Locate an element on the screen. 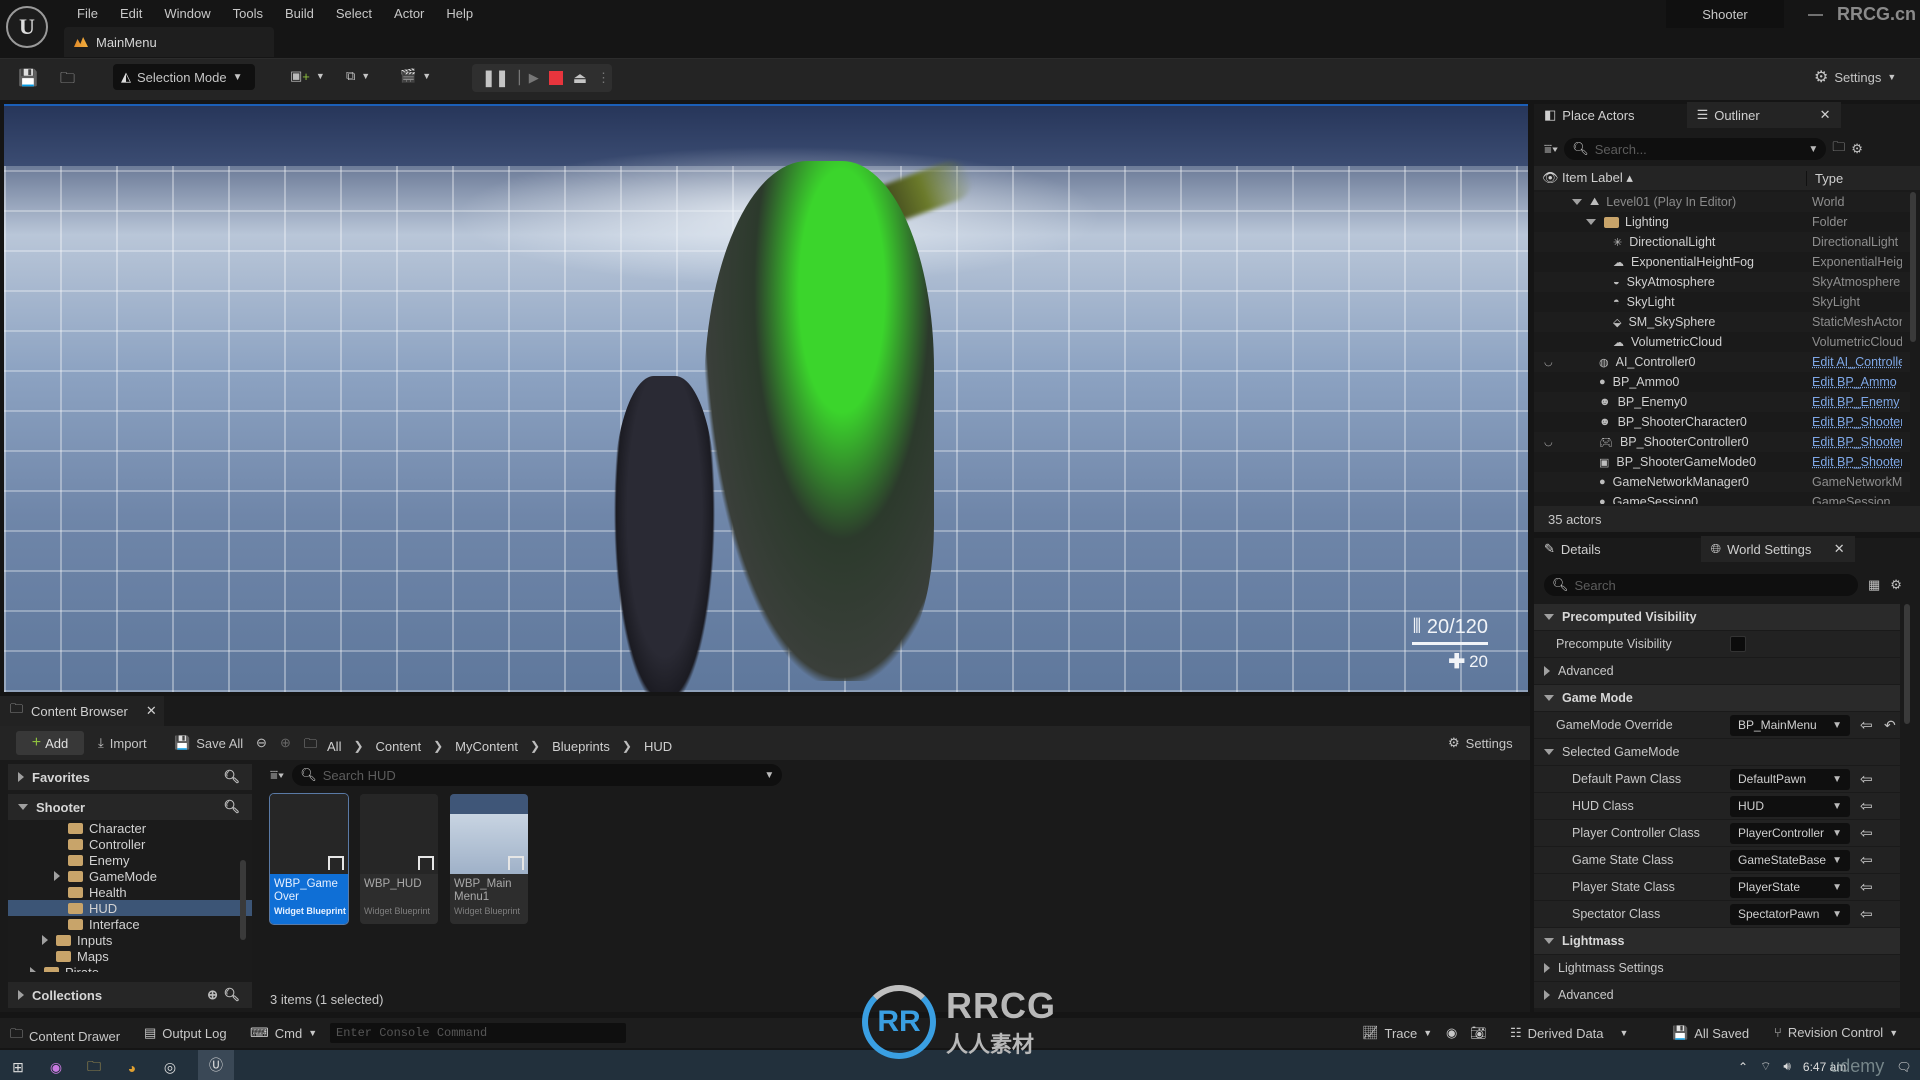 The image size is (1920, 1080). hidden-eye-icon: ◡ is located at coordinates (1548, 362).